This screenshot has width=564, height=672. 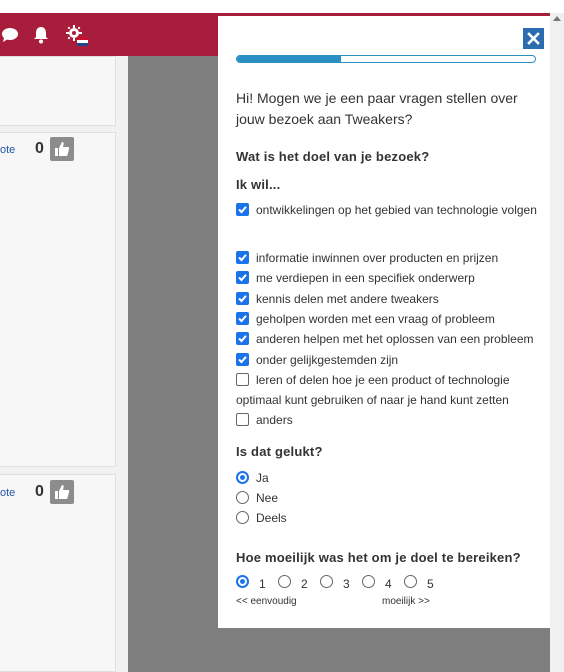 I want to click on difficulty-label: 1, so click(x=262, y=584).